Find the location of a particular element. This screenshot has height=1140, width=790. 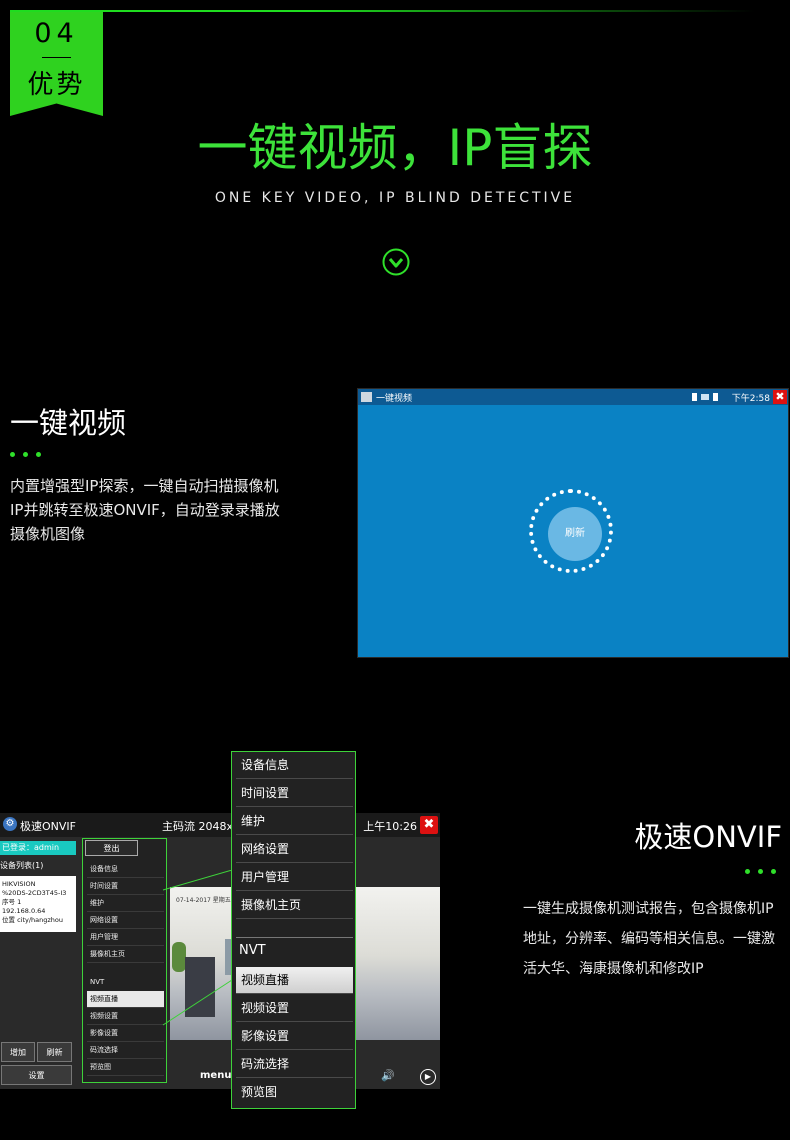

add-button: 增加 is located at coordinates (18, 1052).